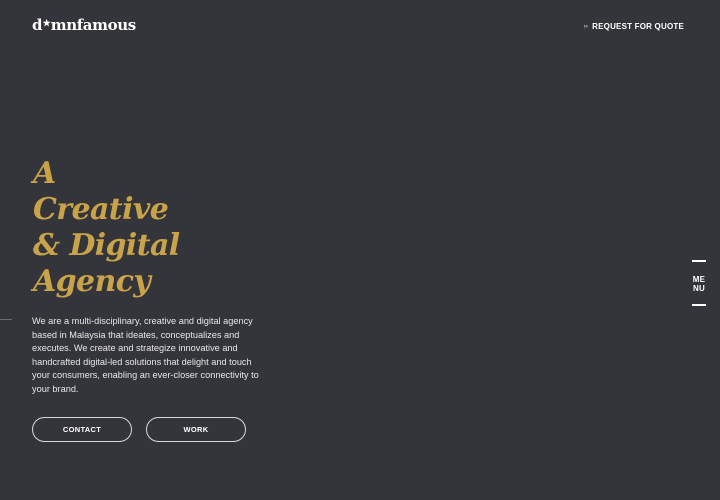 This screenshot has height=500, width=720. Describe the element at coordinates (106, 245) in the screenshot. I see `hero-title-line: & Digital` at that location.